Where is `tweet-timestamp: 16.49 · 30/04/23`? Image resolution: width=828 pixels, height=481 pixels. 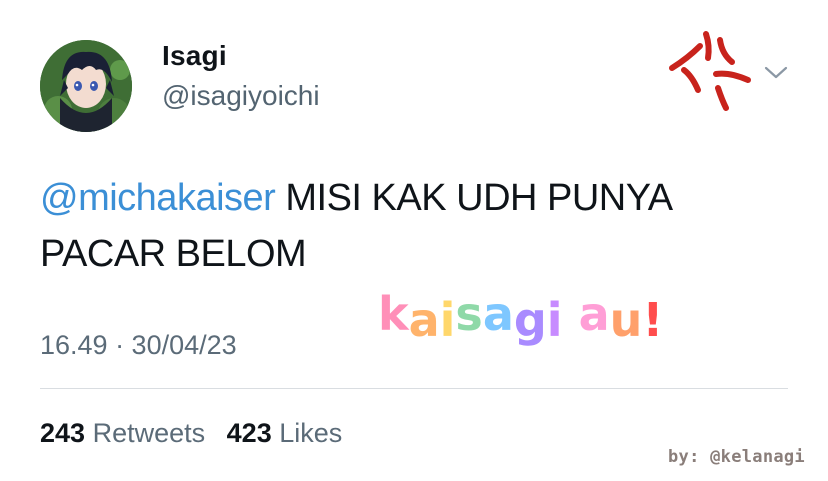 tweet-timestamp: 16.49 · 30/04/23 is located at coordinates (138, 345).